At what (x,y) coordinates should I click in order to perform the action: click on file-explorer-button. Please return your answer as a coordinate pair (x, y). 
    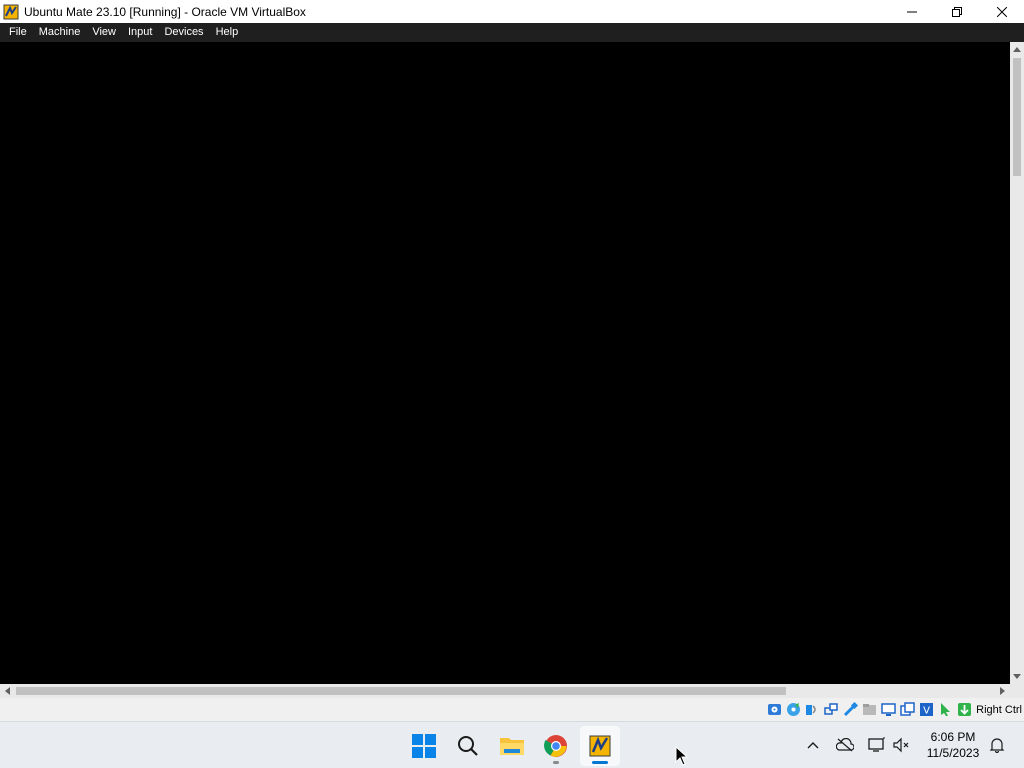
    Looking at the image, I should click on (512, 746).